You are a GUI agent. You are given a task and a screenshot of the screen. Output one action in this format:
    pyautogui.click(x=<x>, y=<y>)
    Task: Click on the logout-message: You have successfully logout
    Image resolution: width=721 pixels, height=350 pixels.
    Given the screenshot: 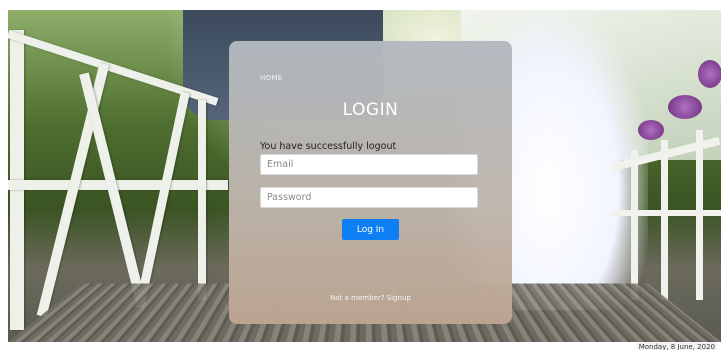 What is the action you would take?
    pyautogui.click(x=328, y=146)
    